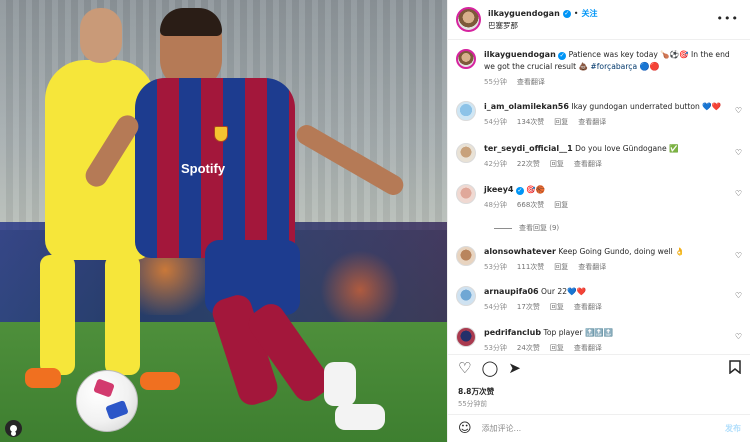  What do you see at coordinates (221, 134) in the screenshot?
I see `club-crest` at bounding box center [221, 134].